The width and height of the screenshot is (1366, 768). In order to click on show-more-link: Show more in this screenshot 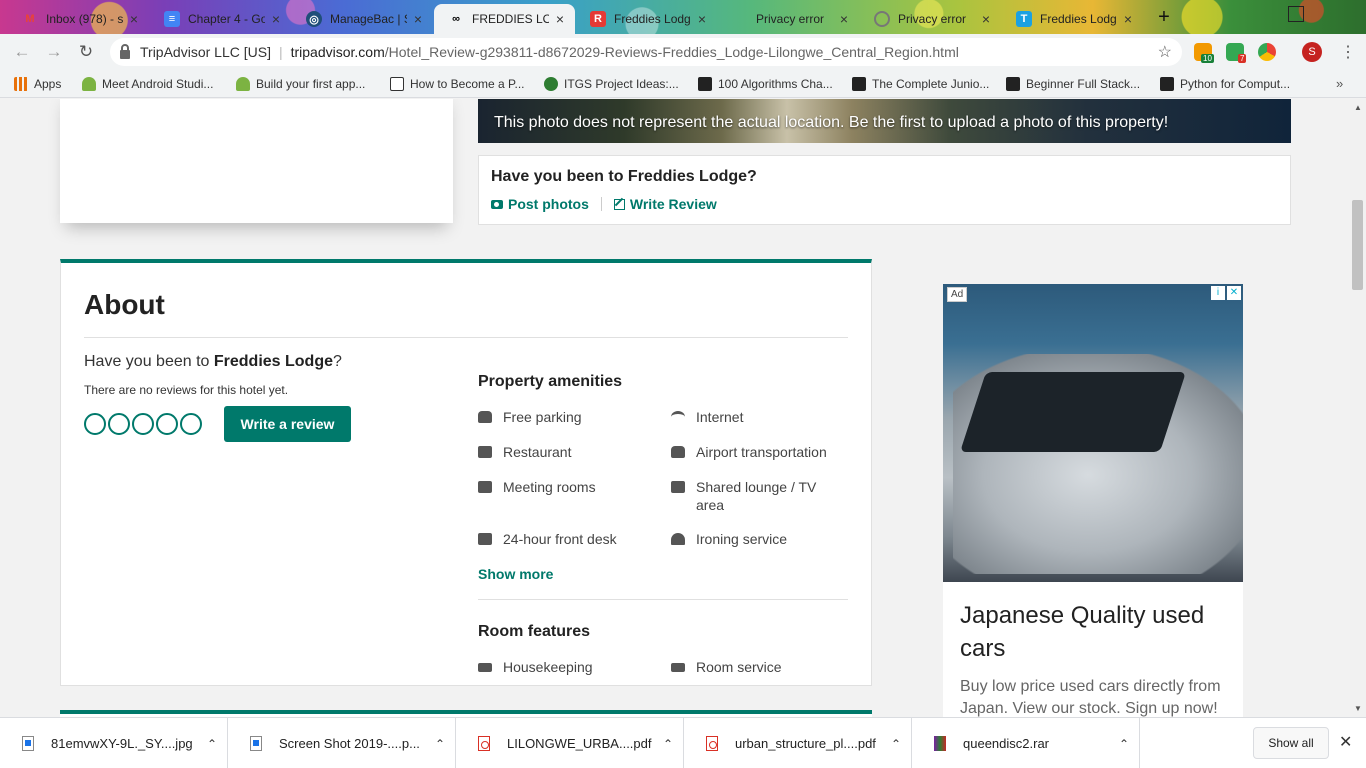, I will do `click(515, 574)`.